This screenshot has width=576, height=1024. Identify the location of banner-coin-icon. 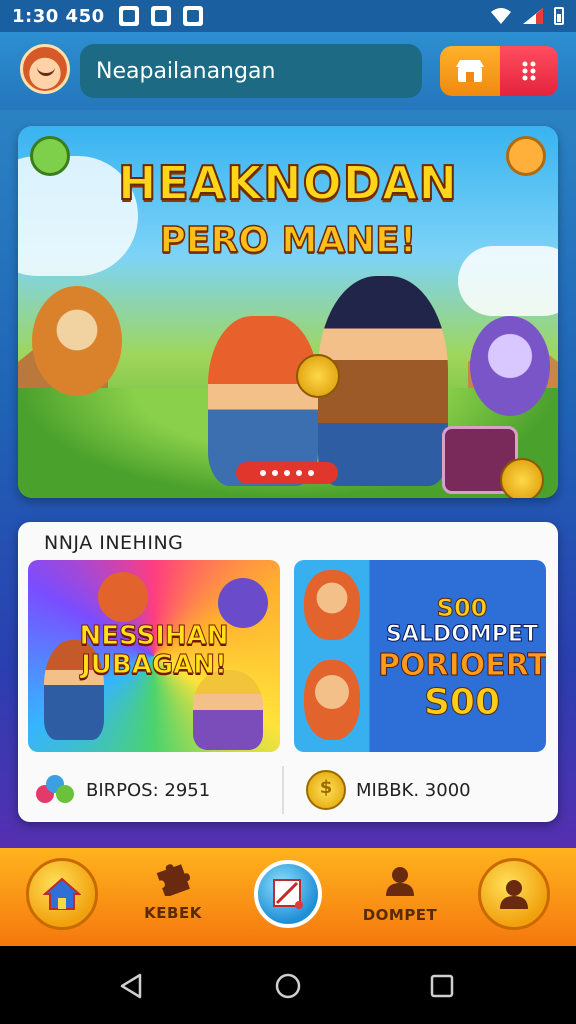
(318, 376).